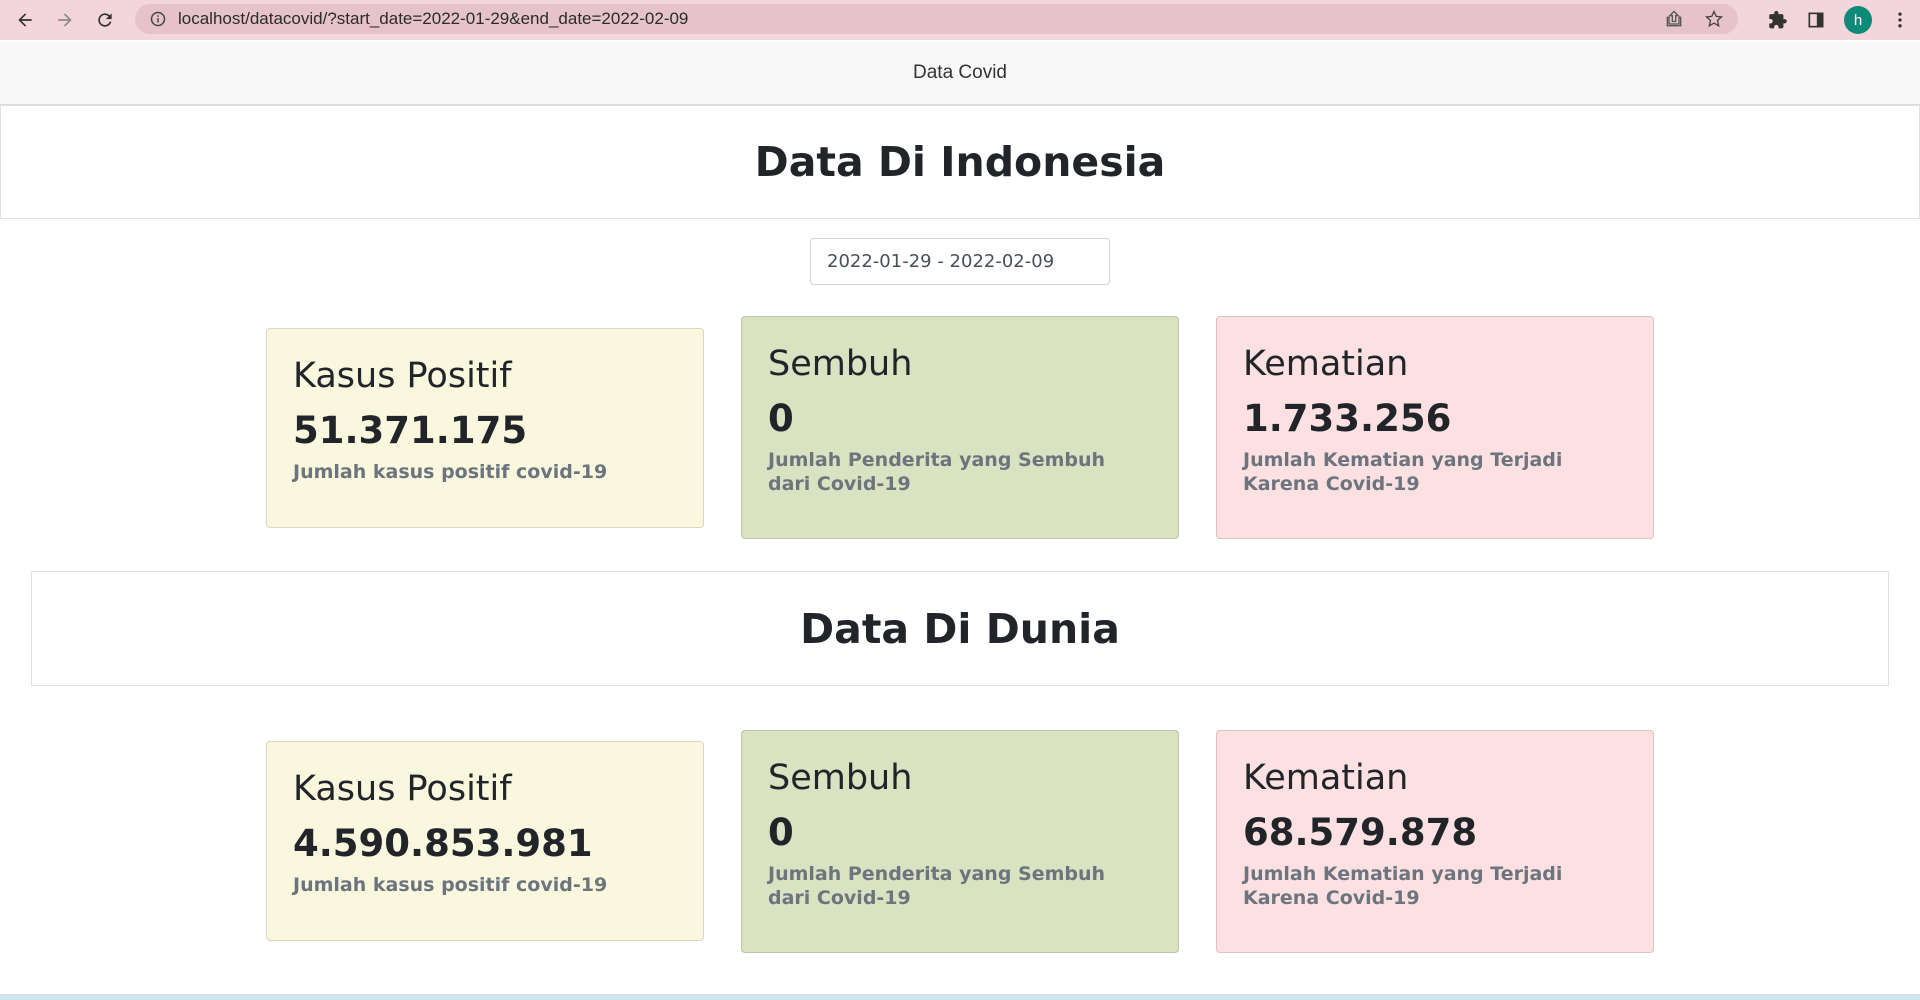  I want to click on info-icon, so click(158, 19).